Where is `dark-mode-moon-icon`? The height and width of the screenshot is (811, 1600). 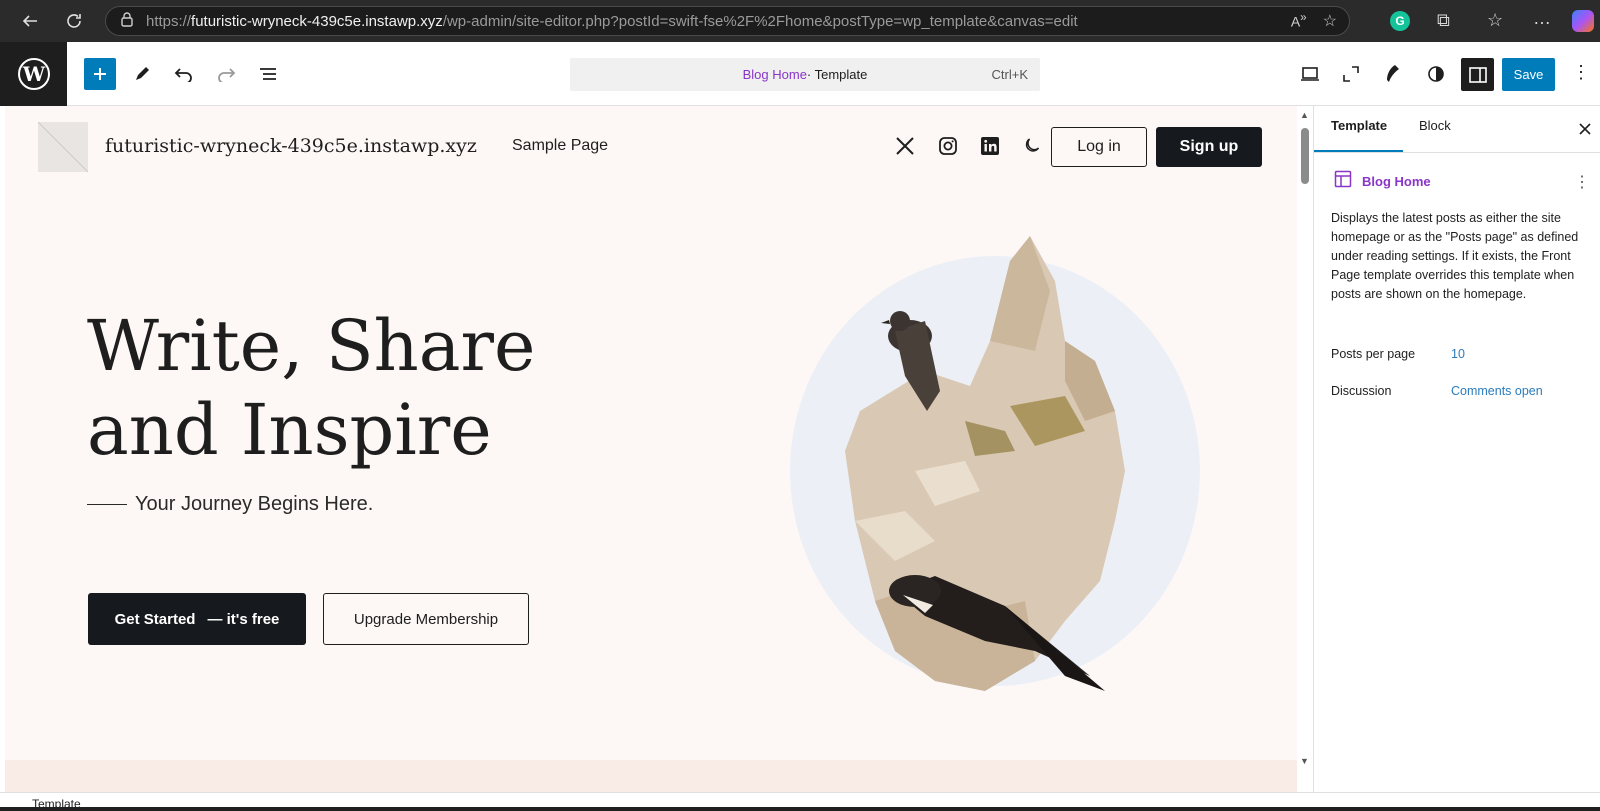
dark-mode-moon-icon is located at coordinates (1032, 146).